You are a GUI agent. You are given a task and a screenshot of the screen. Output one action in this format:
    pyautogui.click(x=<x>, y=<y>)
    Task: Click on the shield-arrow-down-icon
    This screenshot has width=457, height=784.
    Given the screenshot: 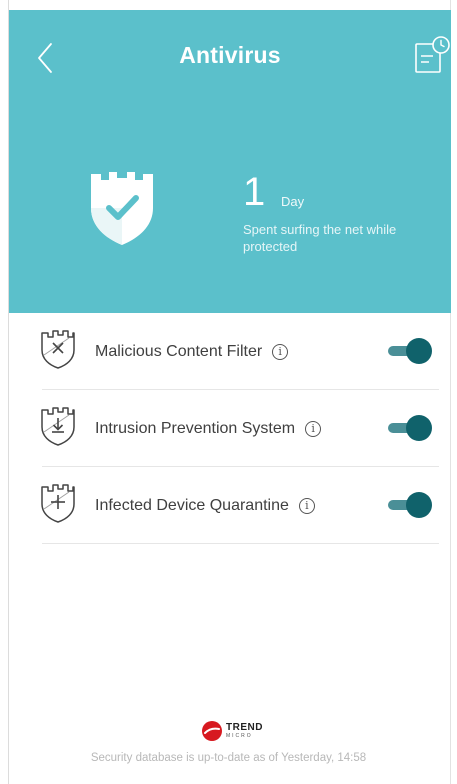 What is the action you would take?
    pyautogui.click(x=58, y=426)
    